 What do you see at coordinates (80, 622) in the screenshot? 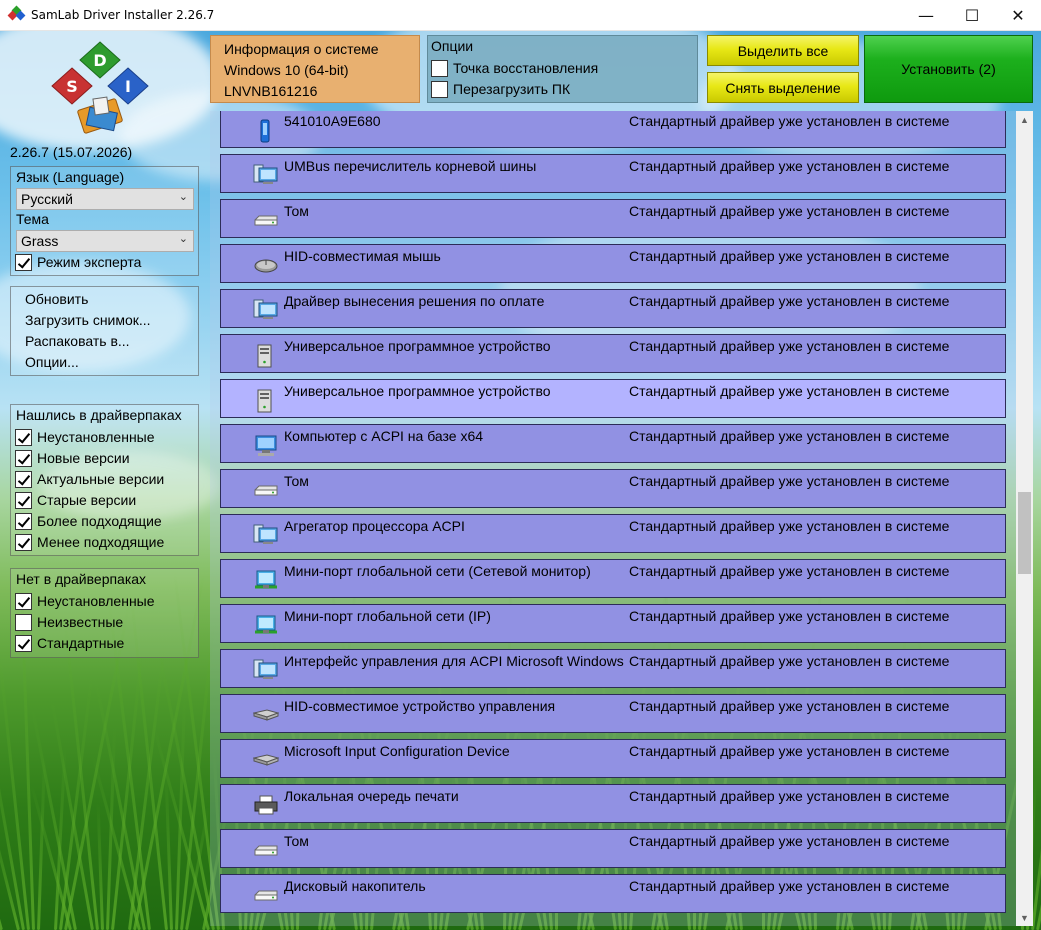
I see `filter-label: Неизвестные` at bounding box center [80, 622].